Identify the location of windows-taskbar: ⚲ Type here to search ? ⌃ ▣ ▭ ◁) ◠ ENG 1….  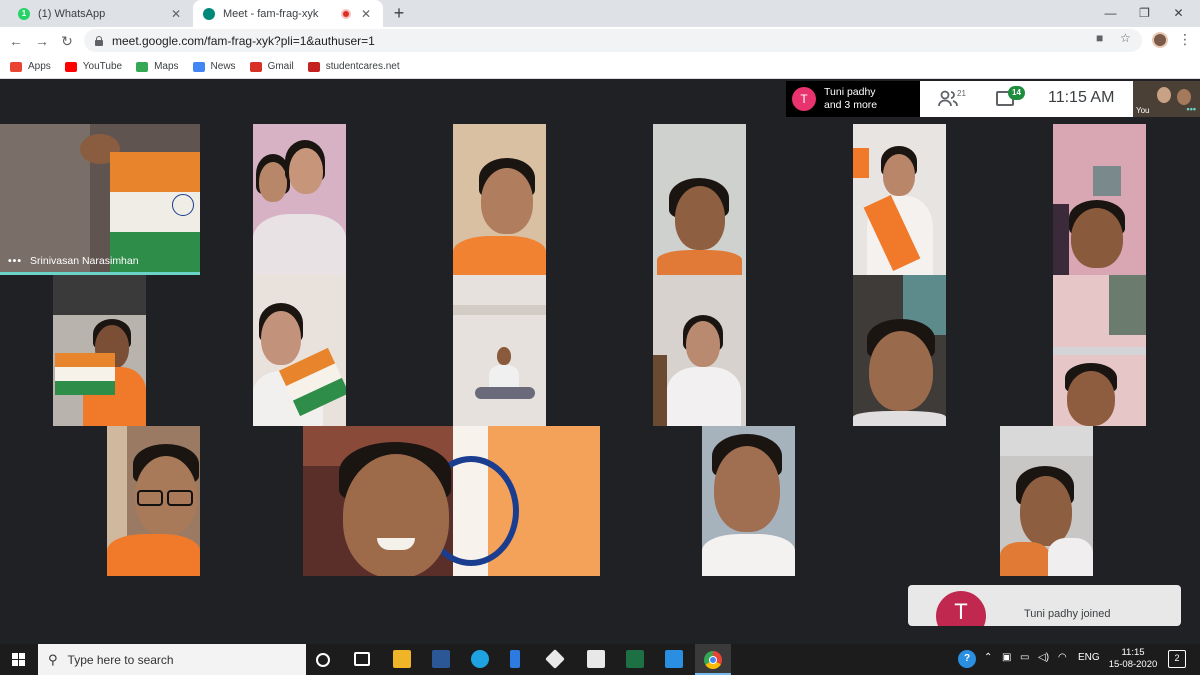
(600, 659).